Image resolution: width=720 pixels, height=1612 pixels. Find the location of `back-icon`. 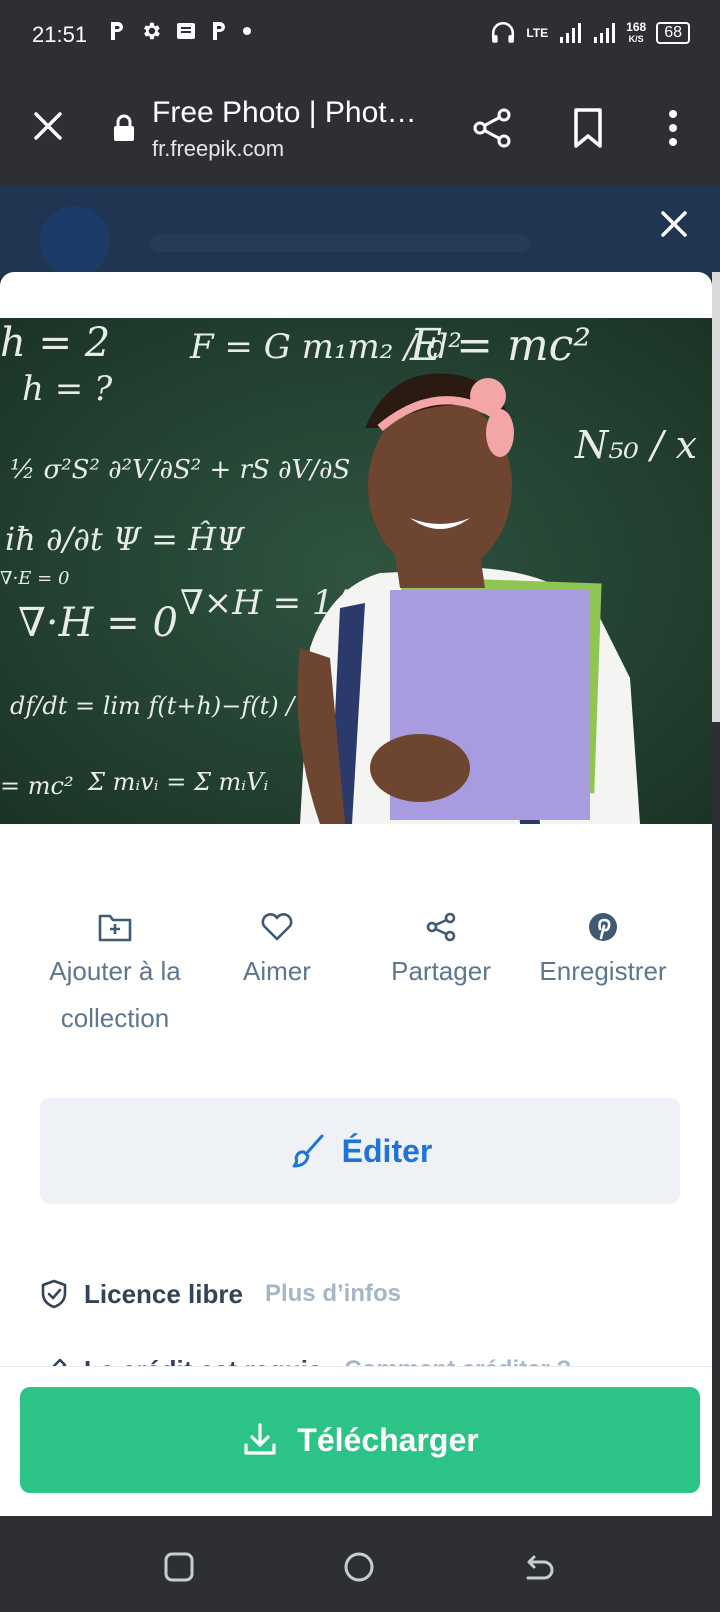

back-icon is located at coordinates (539, 1567).